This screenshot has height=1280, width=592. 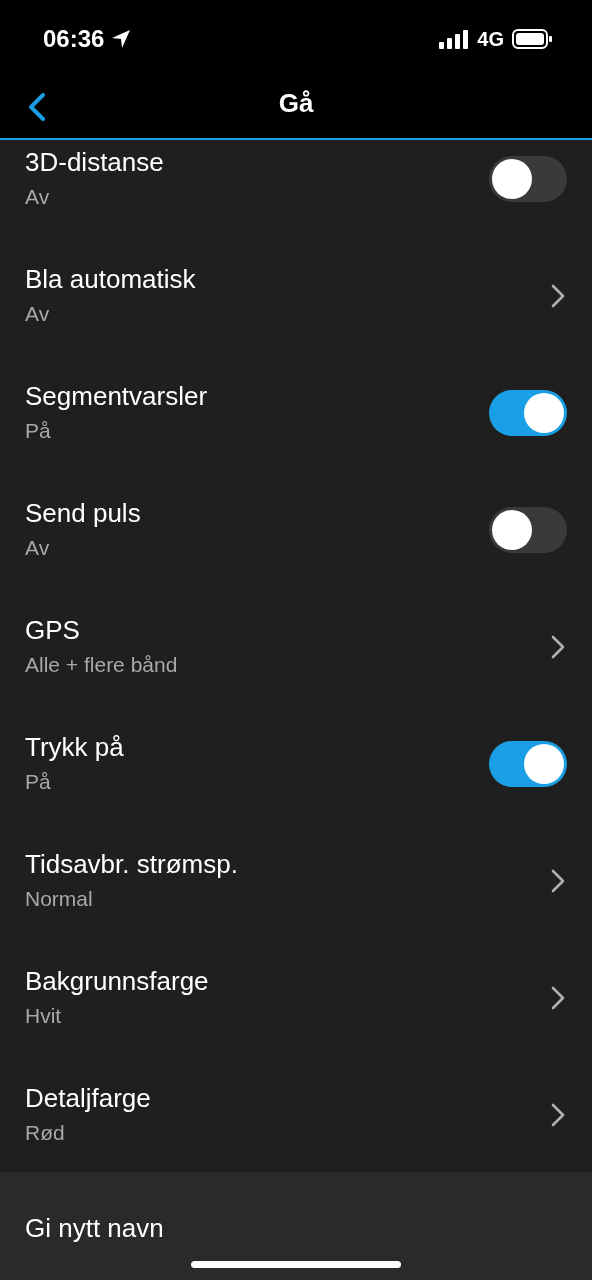 I want to click on setting-title: Bakgrunnsfarge, so click(x=117, y=981).